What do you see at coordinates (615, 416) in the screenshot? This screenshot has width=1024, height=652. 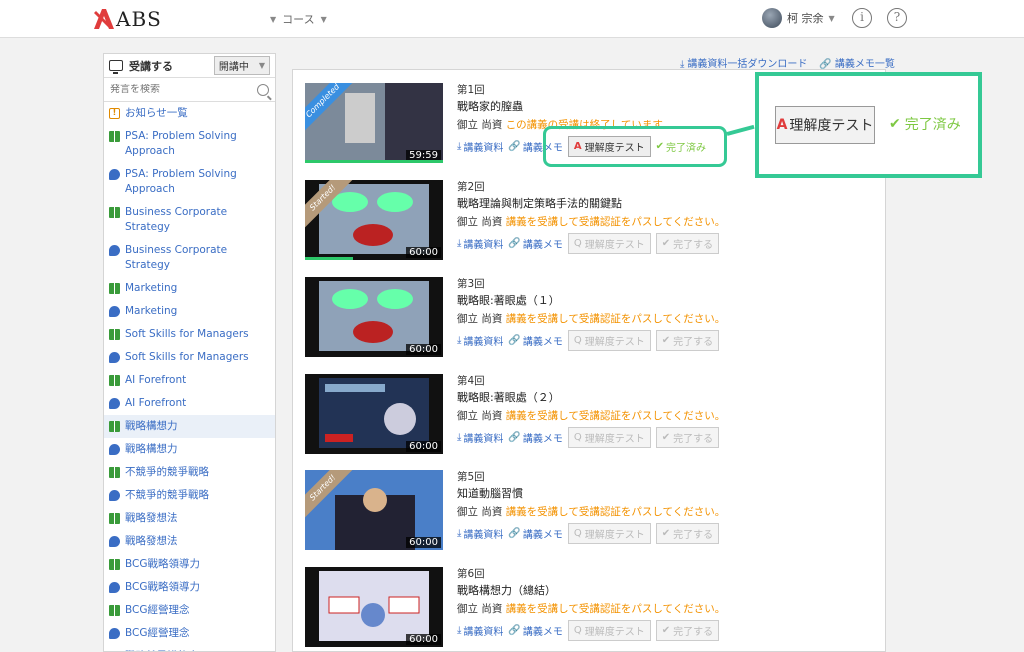 I see `lesson-status-message: 講義を受講して受講認証をパスしてください。` at bounding box center [615, 416].